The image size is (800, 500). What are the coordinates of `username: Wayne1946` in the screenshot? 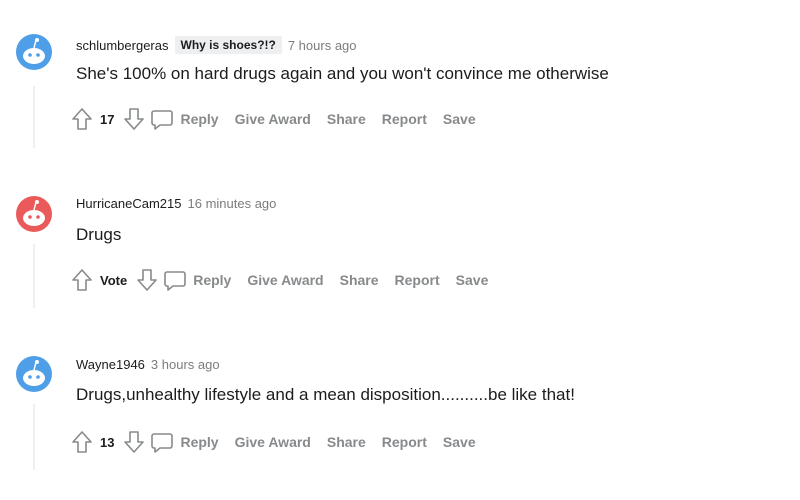 It's located at (110, 364).